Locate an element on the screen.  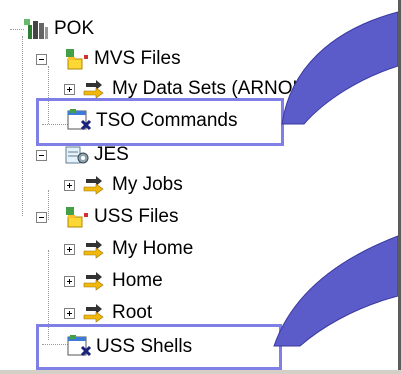
tree-item-label: MVS Files is located at coordinates (137, 58).